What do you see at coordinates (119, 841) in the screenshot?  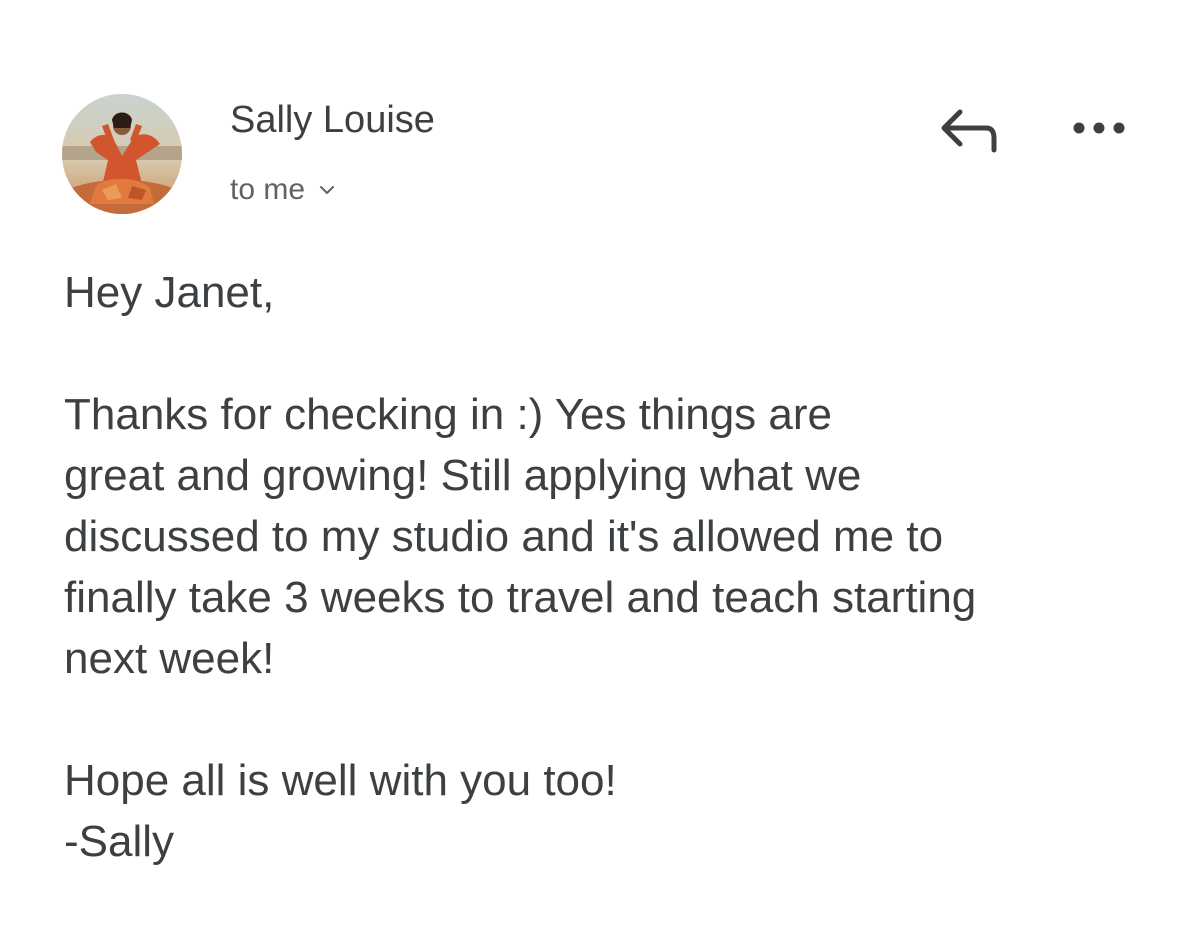 I see `signature: -Sally` at bounding box center [119, 841].